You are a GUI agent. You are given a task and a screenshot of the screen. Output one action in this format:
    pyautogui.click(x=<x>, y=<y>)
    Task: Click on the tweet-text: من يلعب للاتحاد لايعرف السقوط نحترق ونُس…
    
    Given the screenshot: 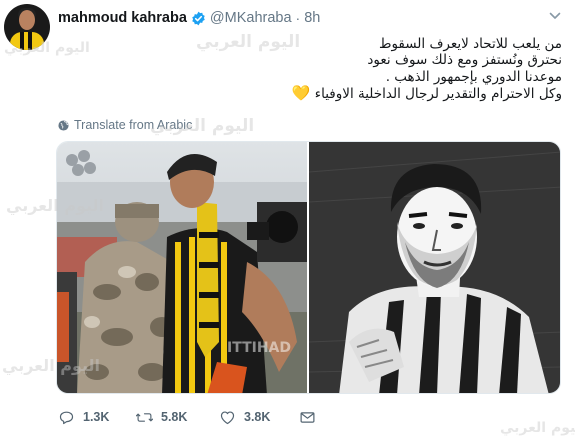 What is the action you would take?
    pyautogui.click(x=427, y=69)
    